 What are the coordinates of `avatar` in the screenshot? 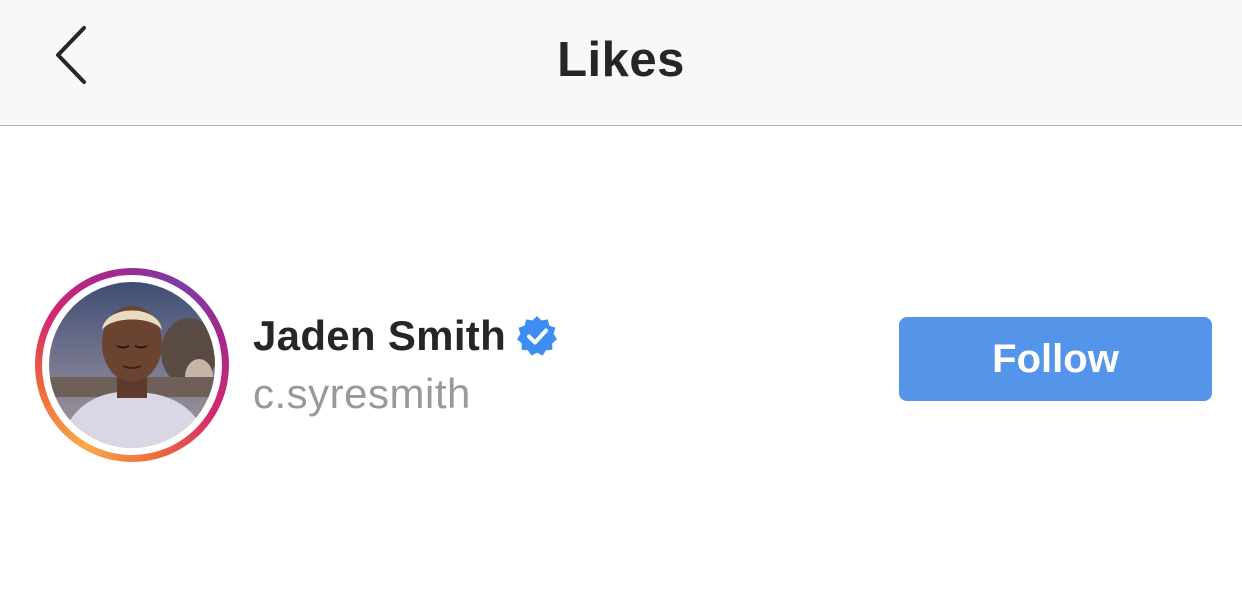 It's located at (132, 365).